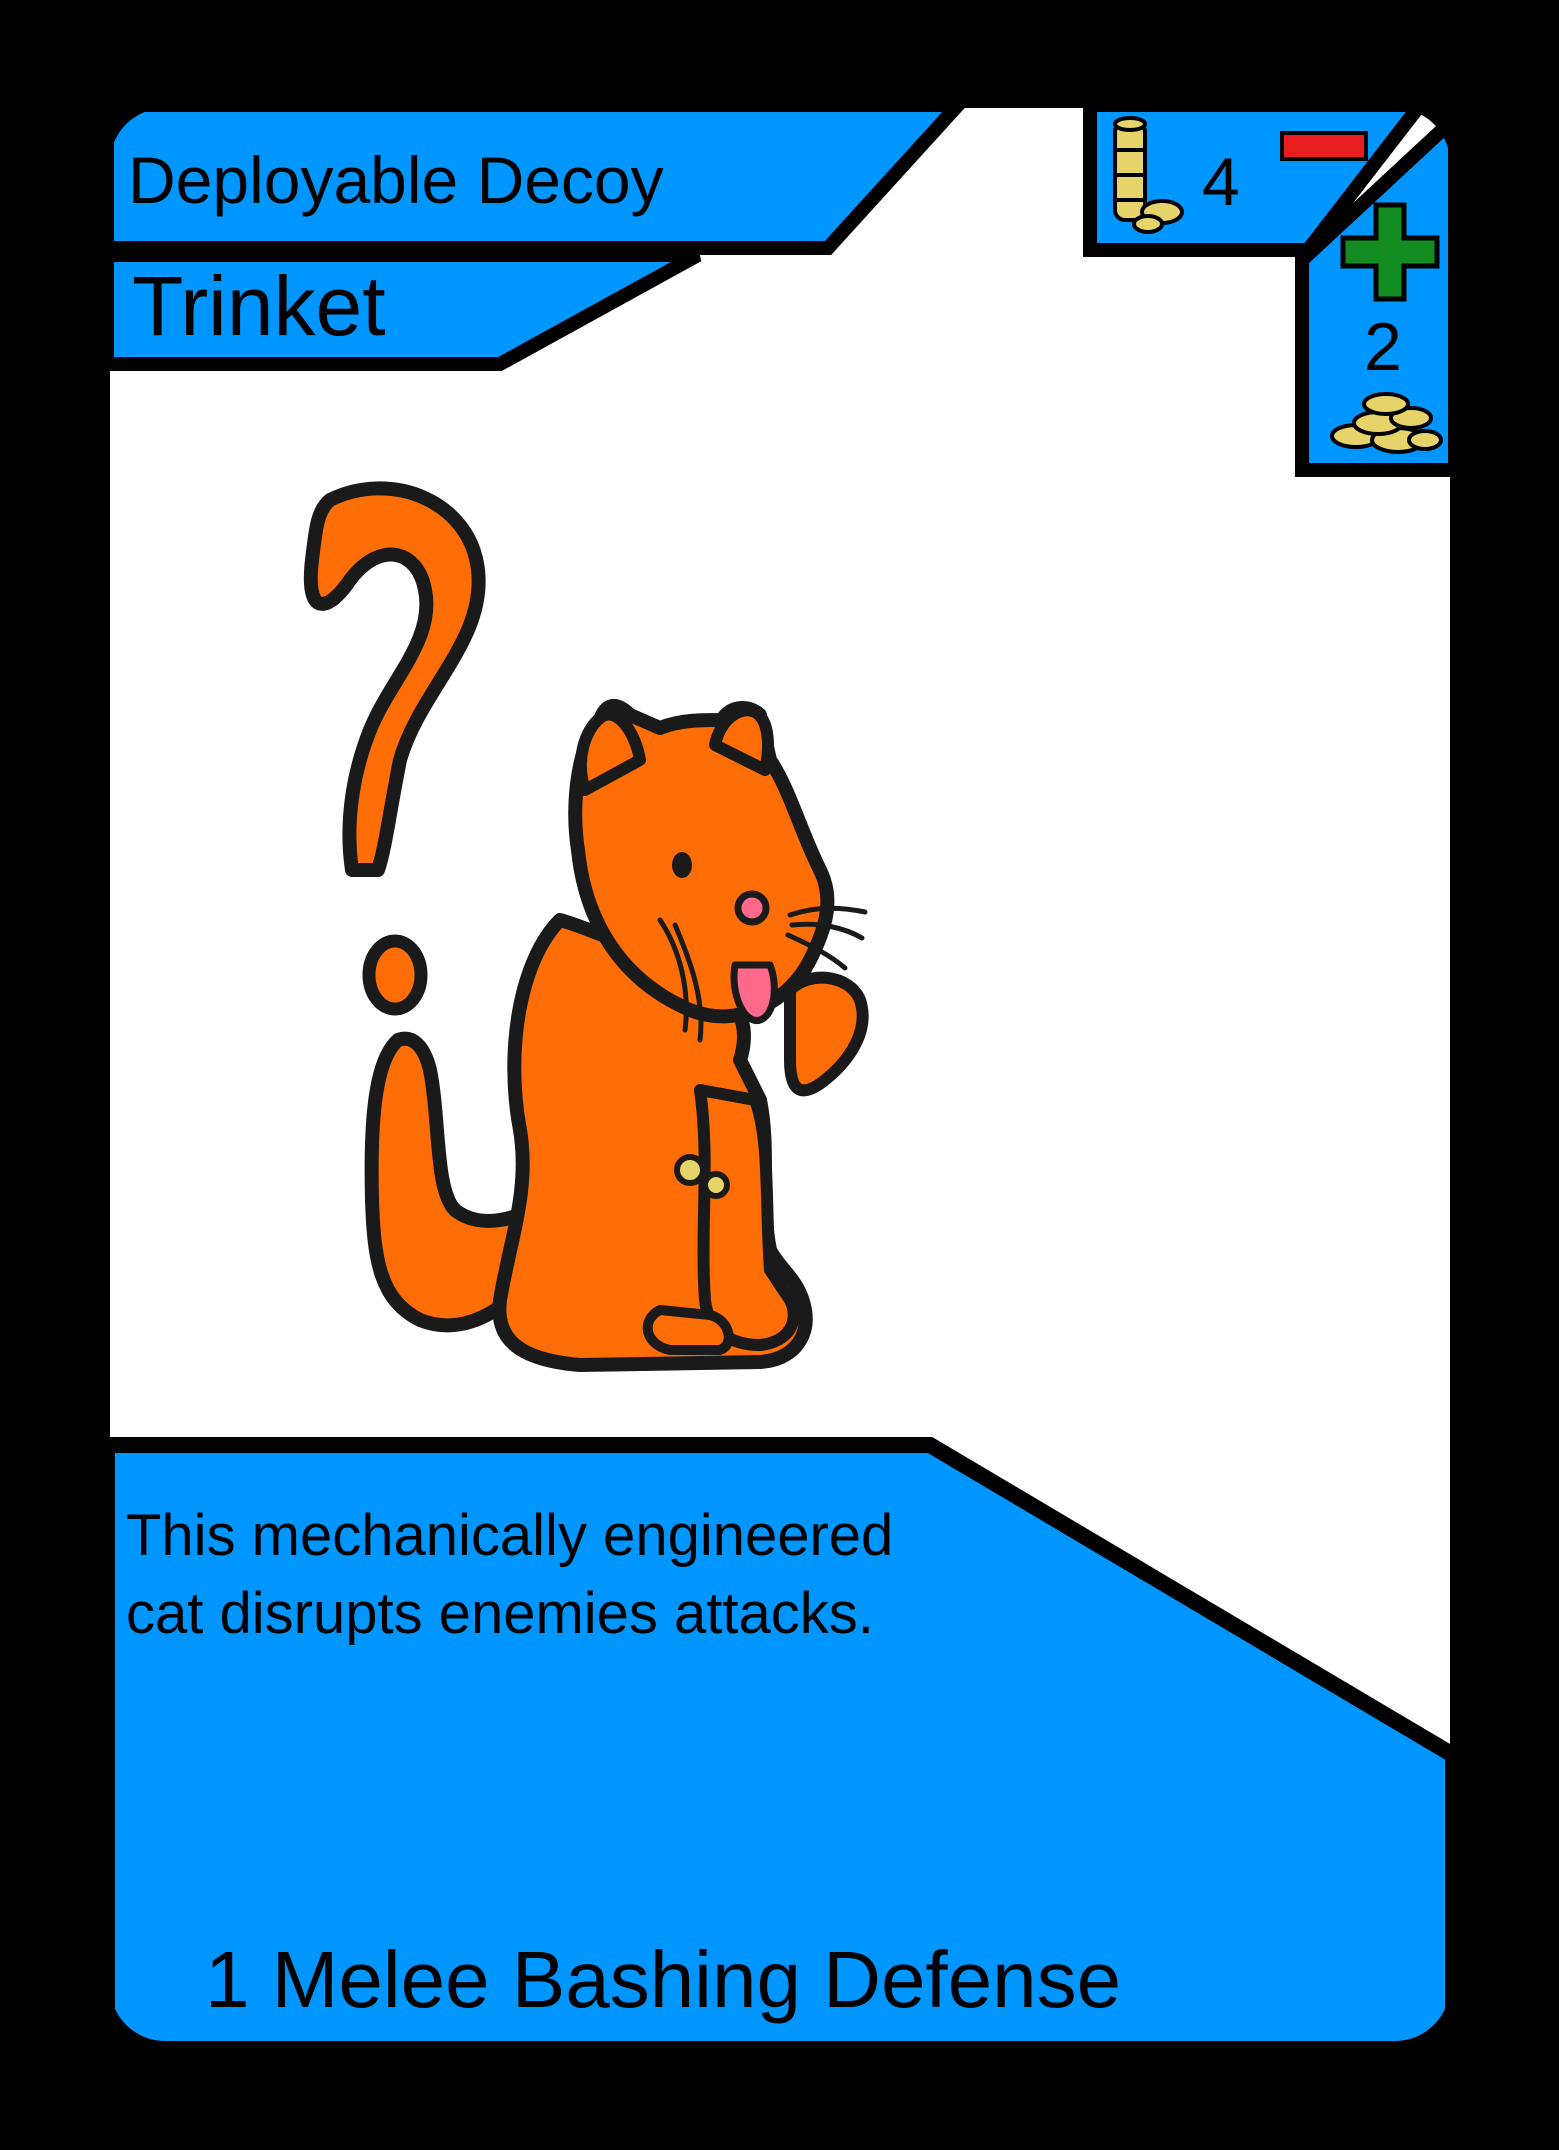 Image resolution: width=1559 pixels, height=2150 pixels. What do you see at coordinates (688, 1330) in the screenshot?
I see `cat-back-foot` at bounding box center [688, 1330].